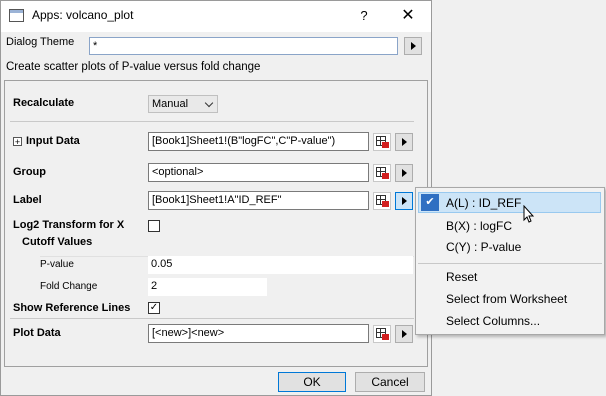 The width and height of the screenshot is (606, 396). I want to click on checkmark-icon: ✔, so click(430, 202).